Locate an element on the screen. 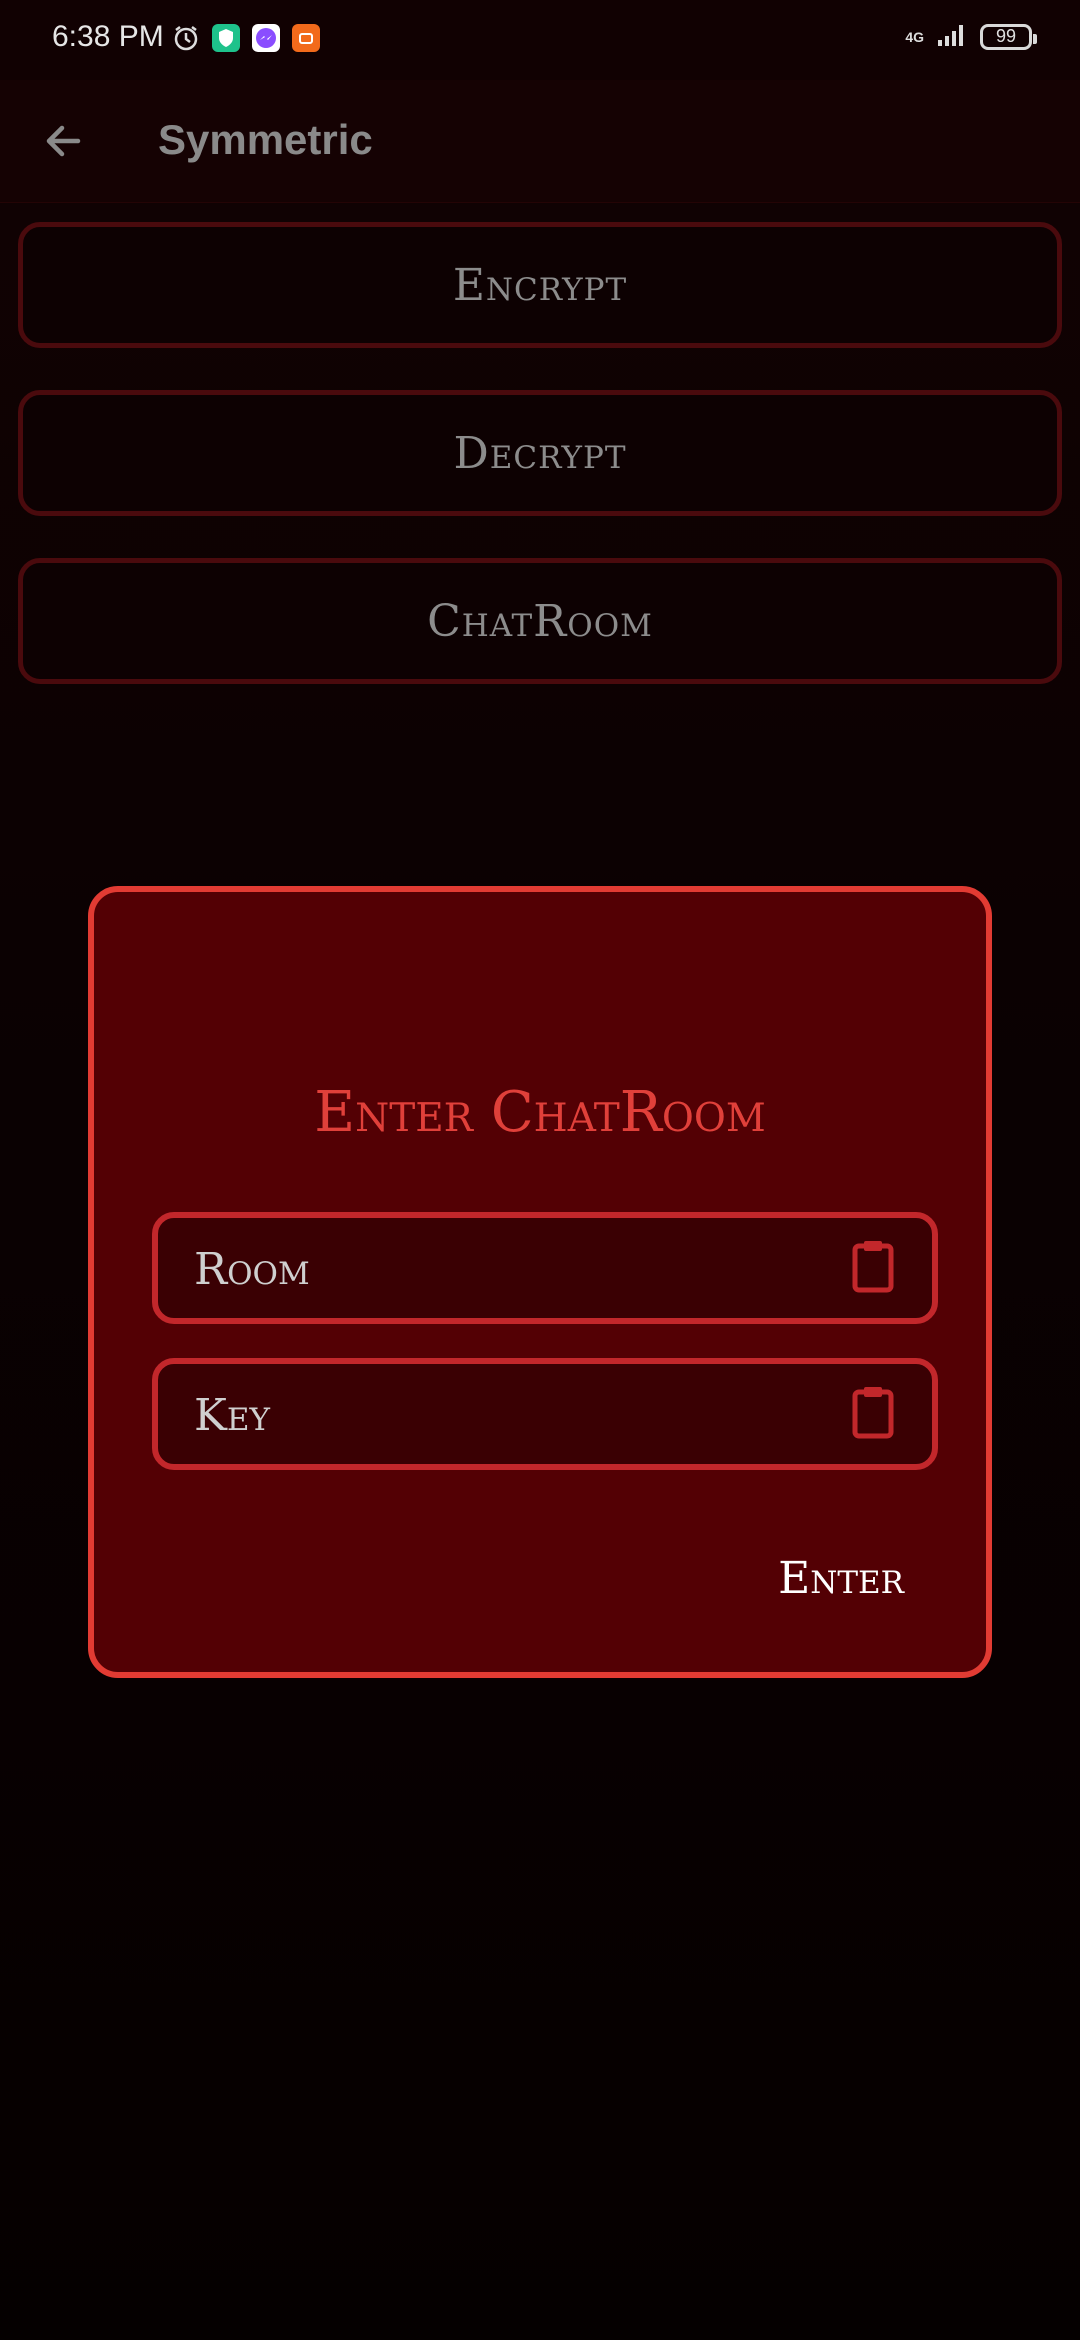  status-time: 6:38 PM is located at coordinates (108, 36).